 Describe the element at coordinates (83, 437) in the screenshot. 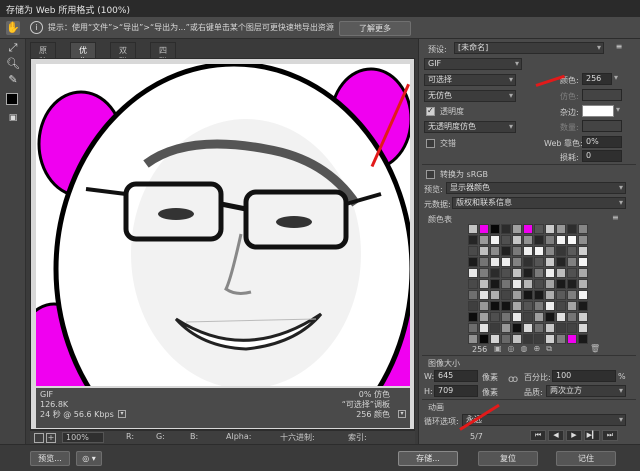

I see `zoom-level-select: 100%` at that location.